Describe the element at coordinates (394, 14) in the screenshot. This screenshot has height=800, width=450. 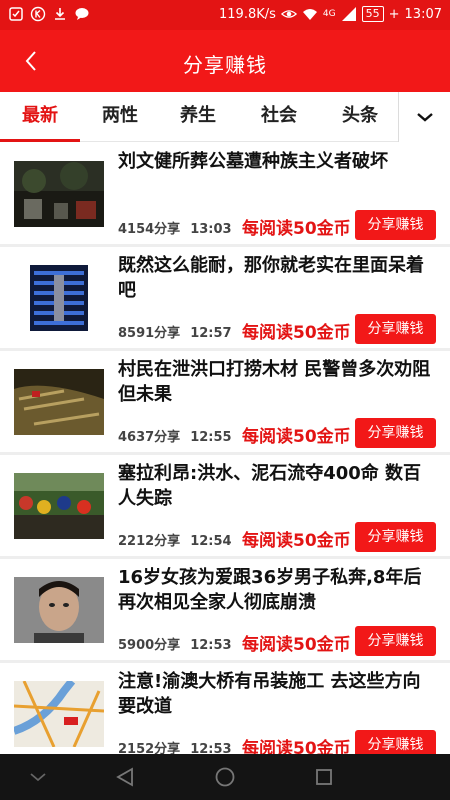
I see `battery-plus: +` at that location.